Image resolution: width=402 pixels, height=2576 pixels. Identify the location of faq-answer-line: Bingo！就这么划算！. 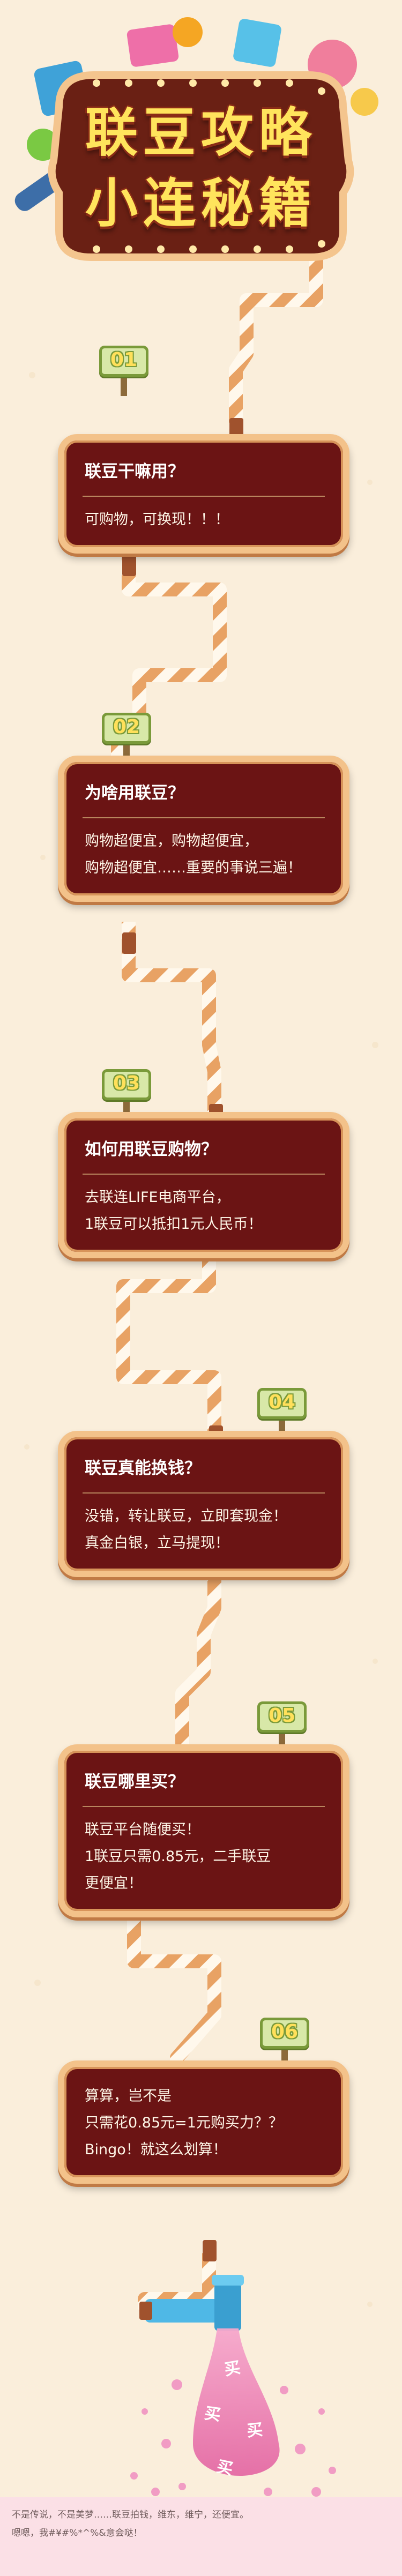
(156, 2149).